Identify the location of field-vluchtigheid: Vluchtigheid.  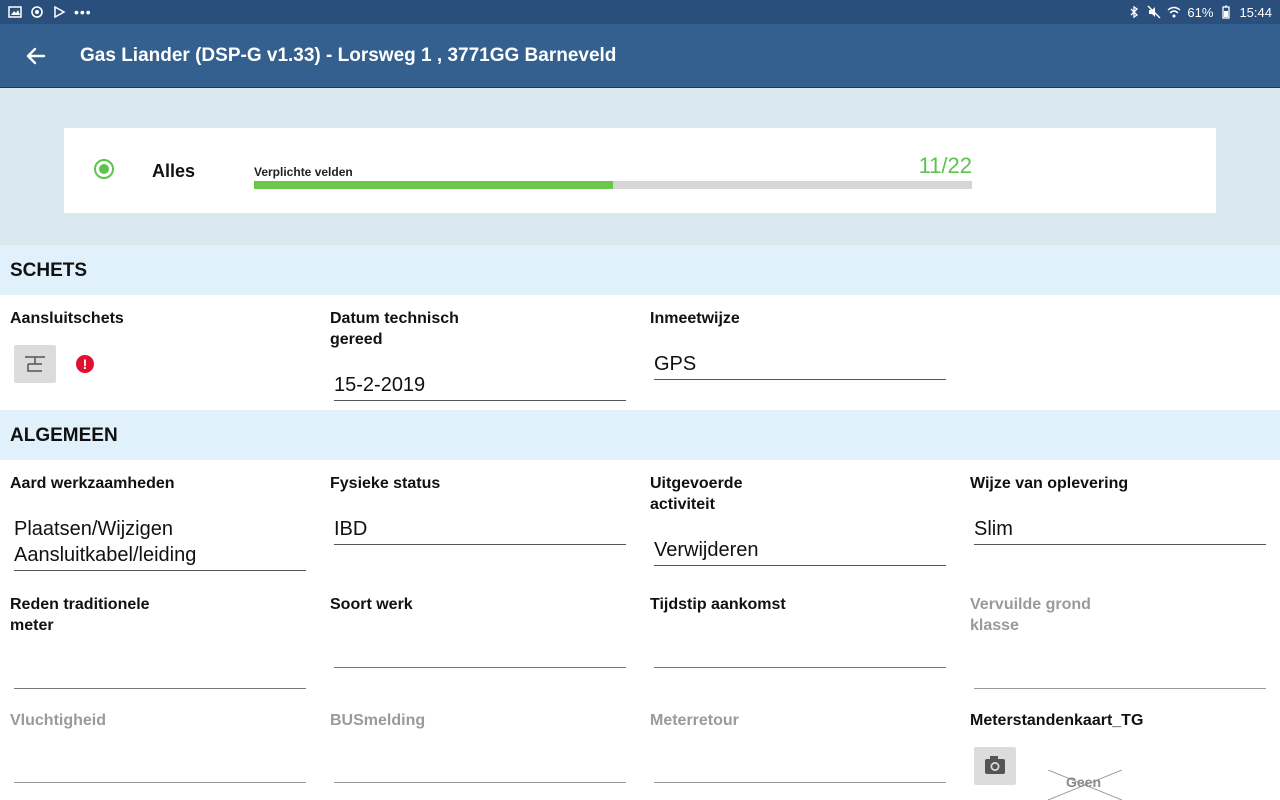
(160, 746).